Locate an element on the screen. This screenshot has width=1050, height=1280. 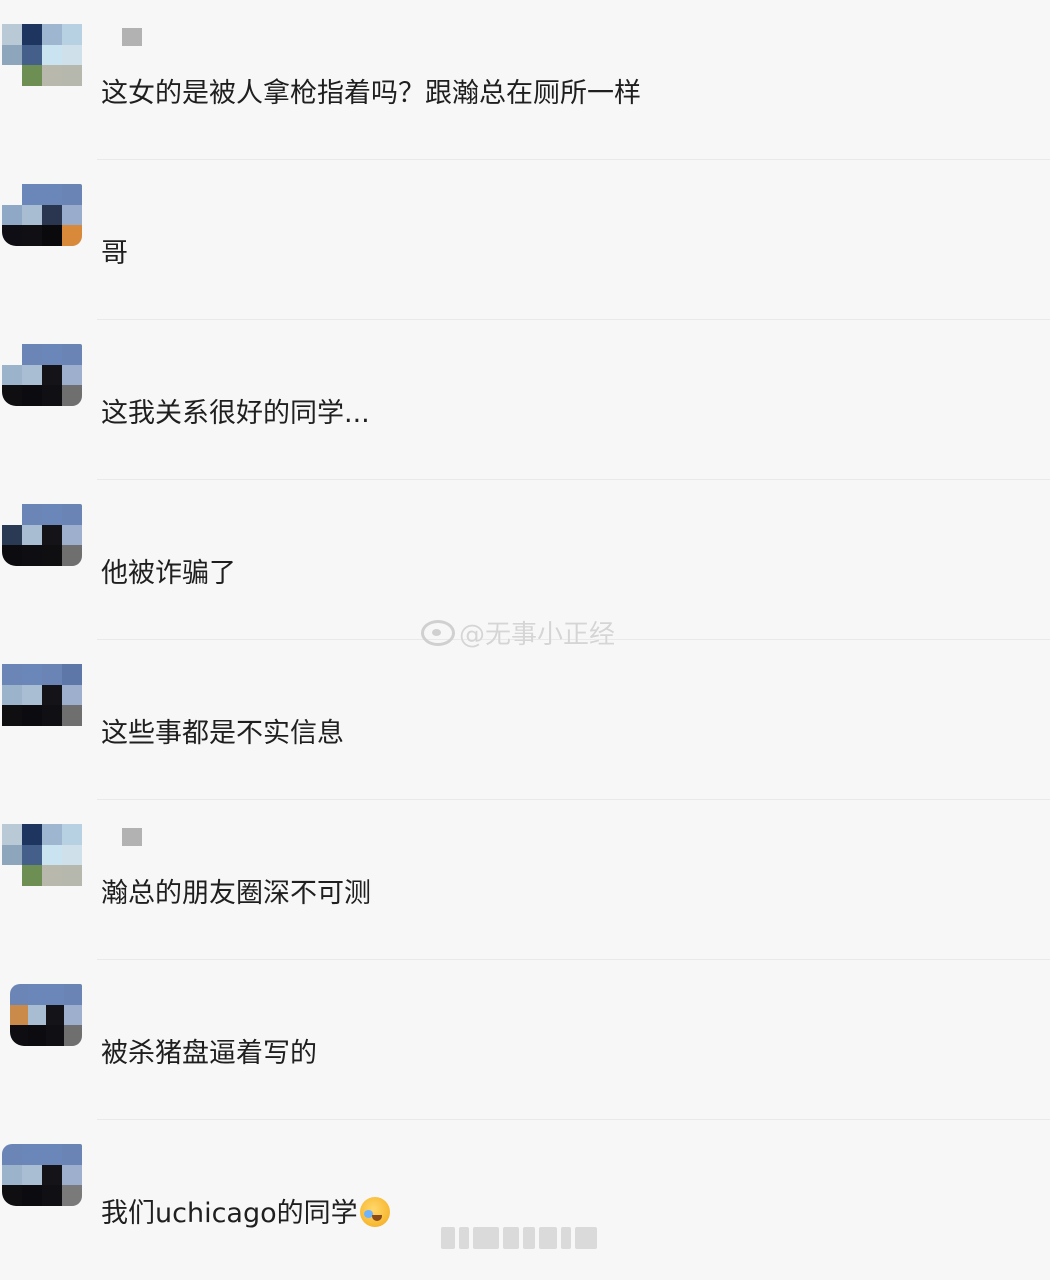
laughing-crying-emoji-icon is located at coordinates (374, 1212).